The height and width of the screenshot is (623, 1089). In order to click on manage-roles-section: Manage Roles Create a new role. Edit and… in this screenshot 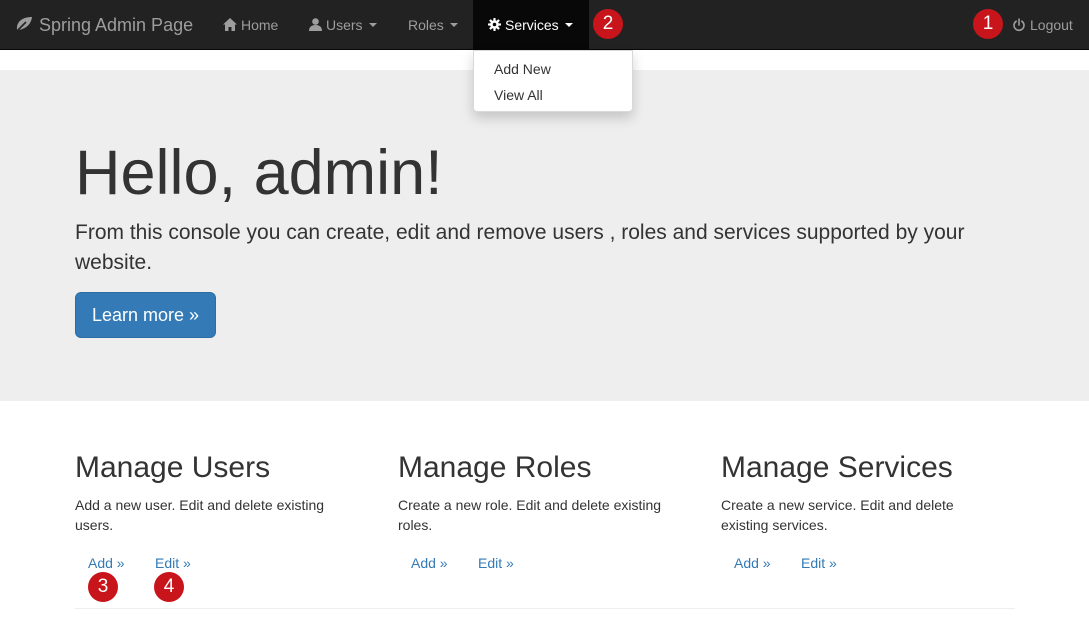, I will do `click(548, 512)`.